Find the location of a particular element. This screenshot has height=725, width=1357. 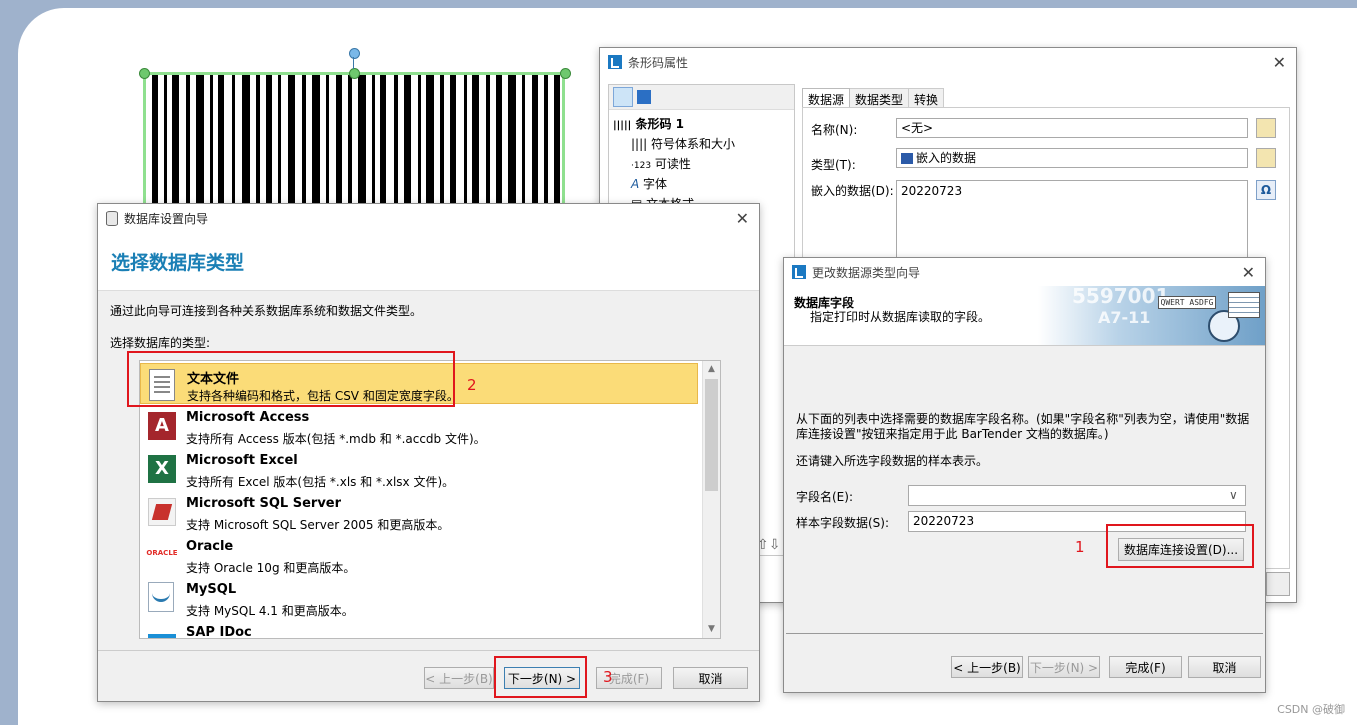

window-title: 条形码属性 is located at coordinates (658, 62).